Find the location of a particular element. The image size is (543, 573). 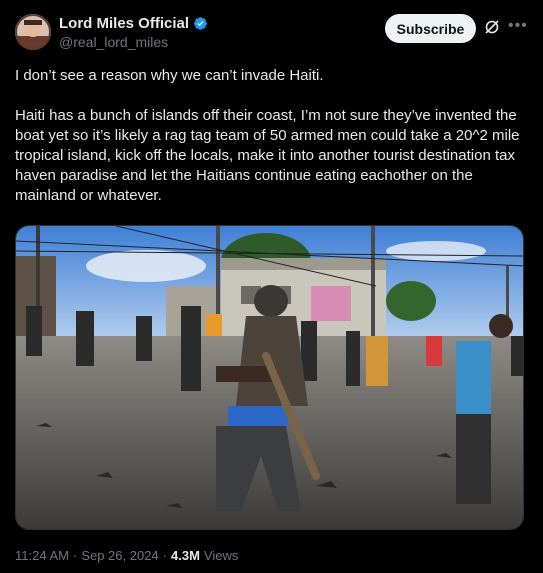

verified-badge-icon is located at coordinates (200, 23).